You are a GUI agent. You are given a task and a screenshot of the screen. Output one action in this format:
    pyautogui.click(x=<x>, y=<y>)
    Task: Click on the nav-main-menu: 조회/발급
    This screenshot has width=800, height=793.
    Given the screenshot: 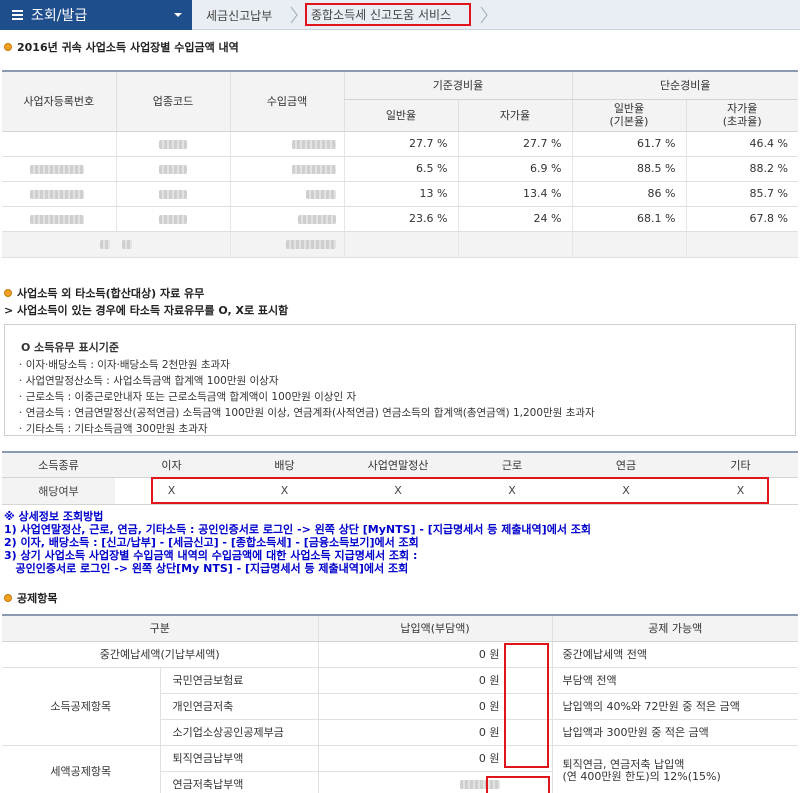 What is the action you would take?
    pyautogui.click(x=96, y=15)
    